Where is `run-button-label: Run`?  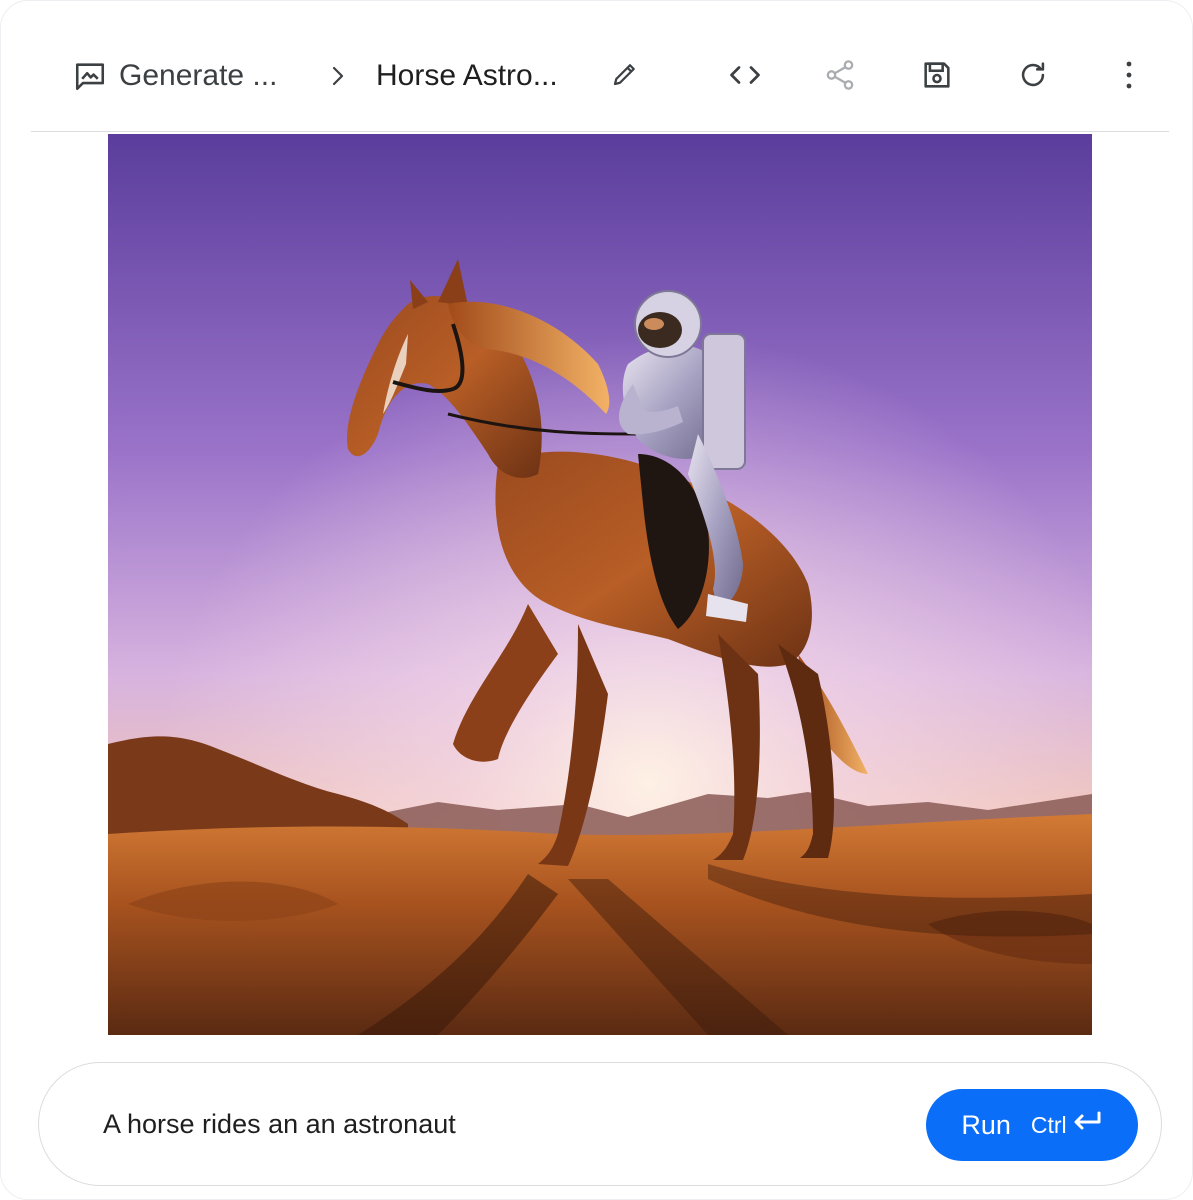
run-button-label: Run is located at coordinates (986, 1124).